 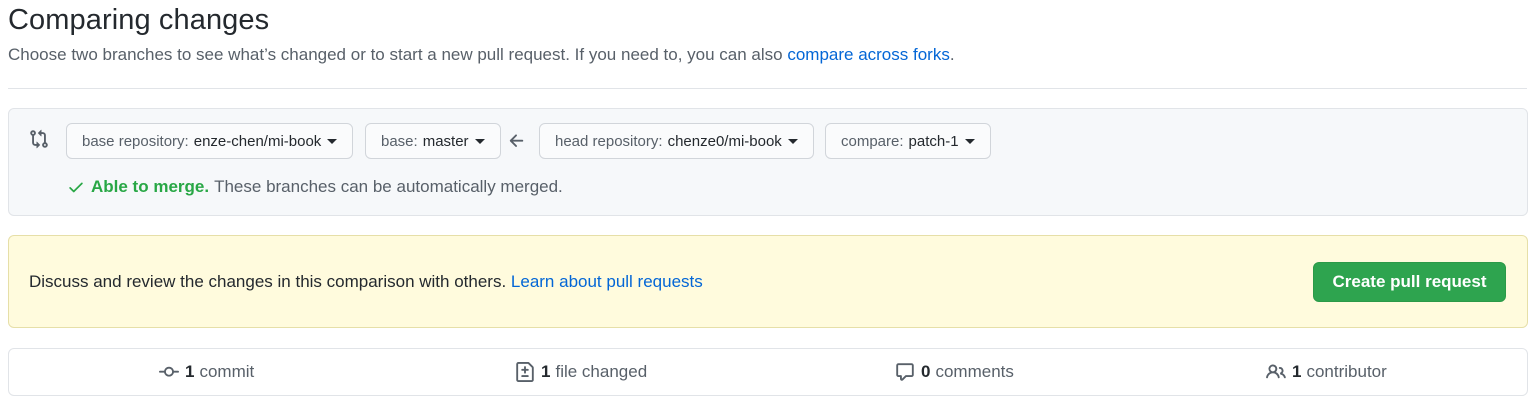 What do you see at coordinates (1409, 282) in the screenshot?
I see `create-pull-request-button: Create pull request` at bounding box center [1409, 282].